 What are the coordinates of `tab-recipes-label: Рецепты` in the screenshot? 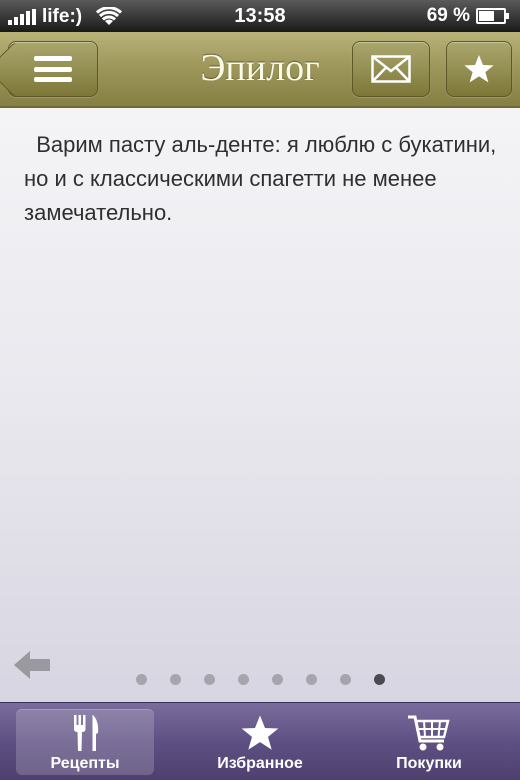 It's located at (85, 763).